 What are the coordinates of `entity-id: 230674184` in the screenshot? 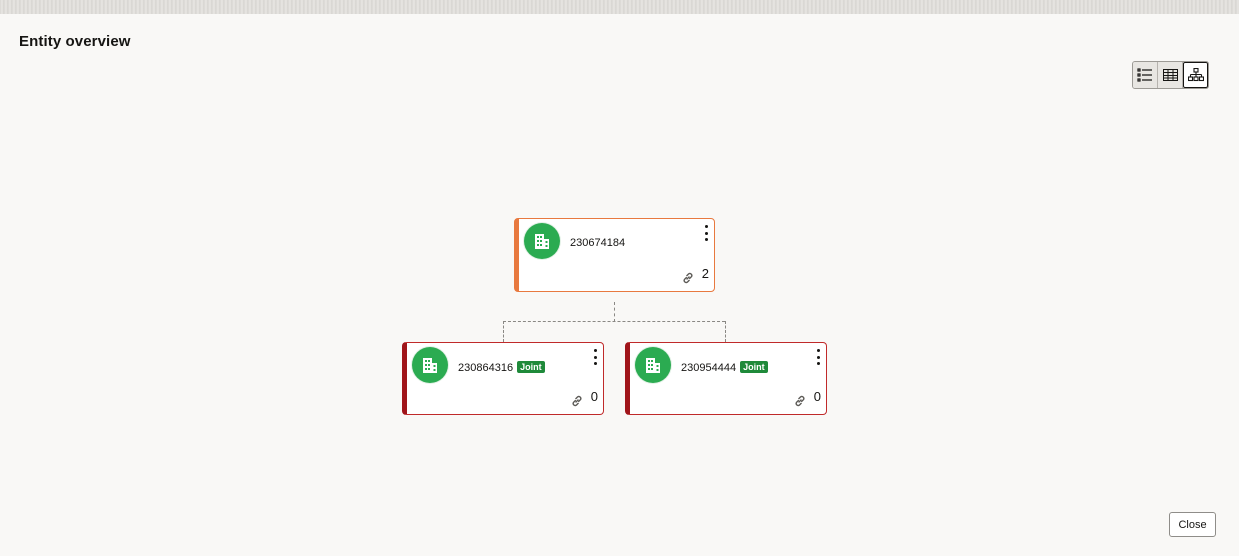 It's located at (598, 243).